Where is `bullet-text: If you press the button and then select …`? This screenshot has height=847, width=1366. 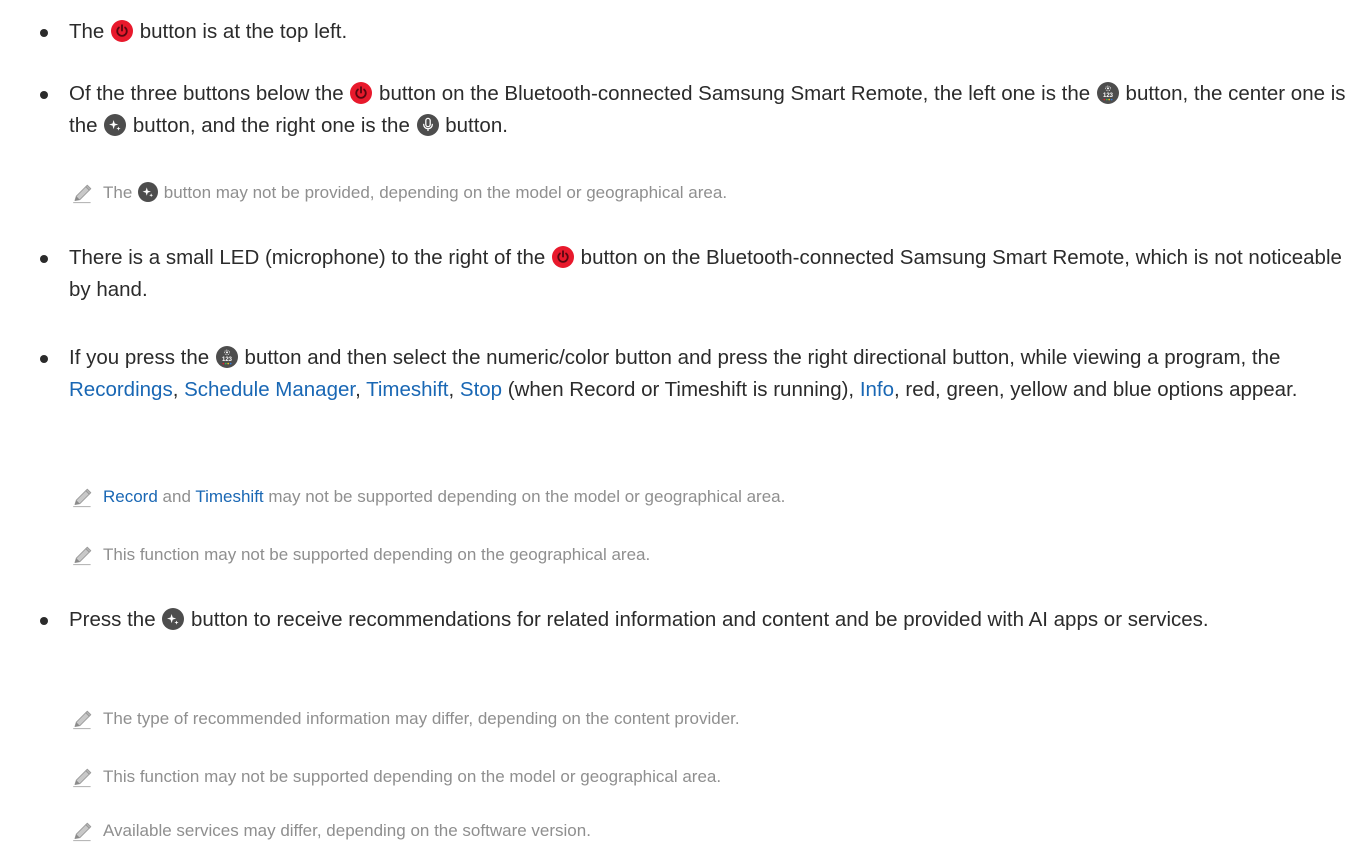
bullet-text: If you press the button and then select … is located at coordinates (709, 374).